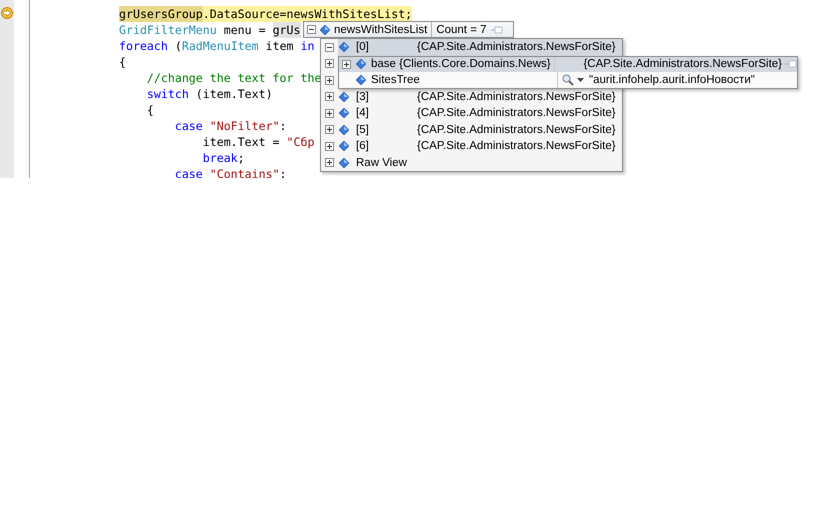 Image resolution: width=818 pixels, height=512 pixels. Describe the element at coordinates (362, 113) in the screenshot. I see `item-name: [4]` at that location.